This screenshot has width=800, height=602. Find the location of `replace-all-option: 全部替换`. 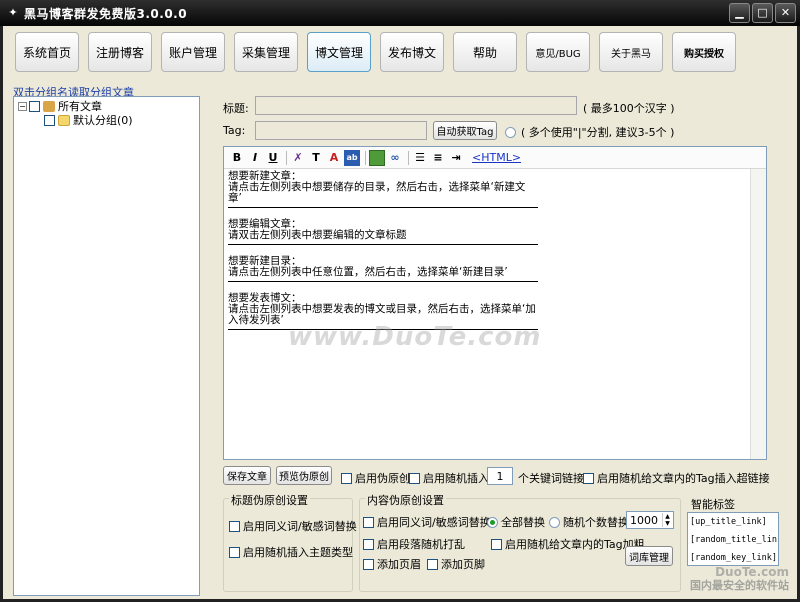

replace-all-option: 全部替换 is located at coordinates (516, 522).